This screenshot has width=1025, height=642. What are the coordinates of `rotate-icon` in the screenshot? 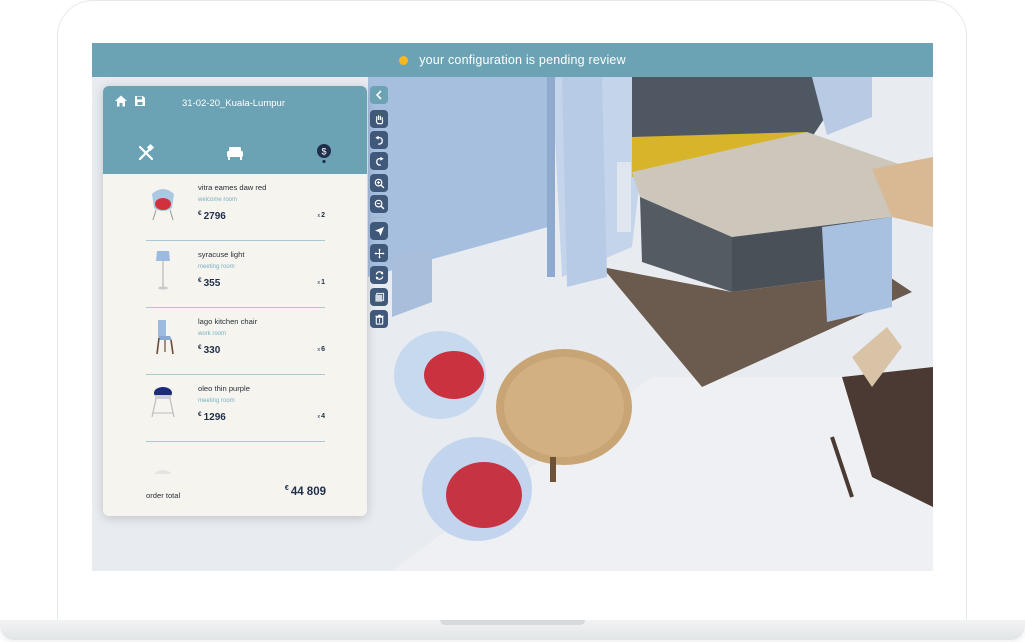 It's located at (379, 275).